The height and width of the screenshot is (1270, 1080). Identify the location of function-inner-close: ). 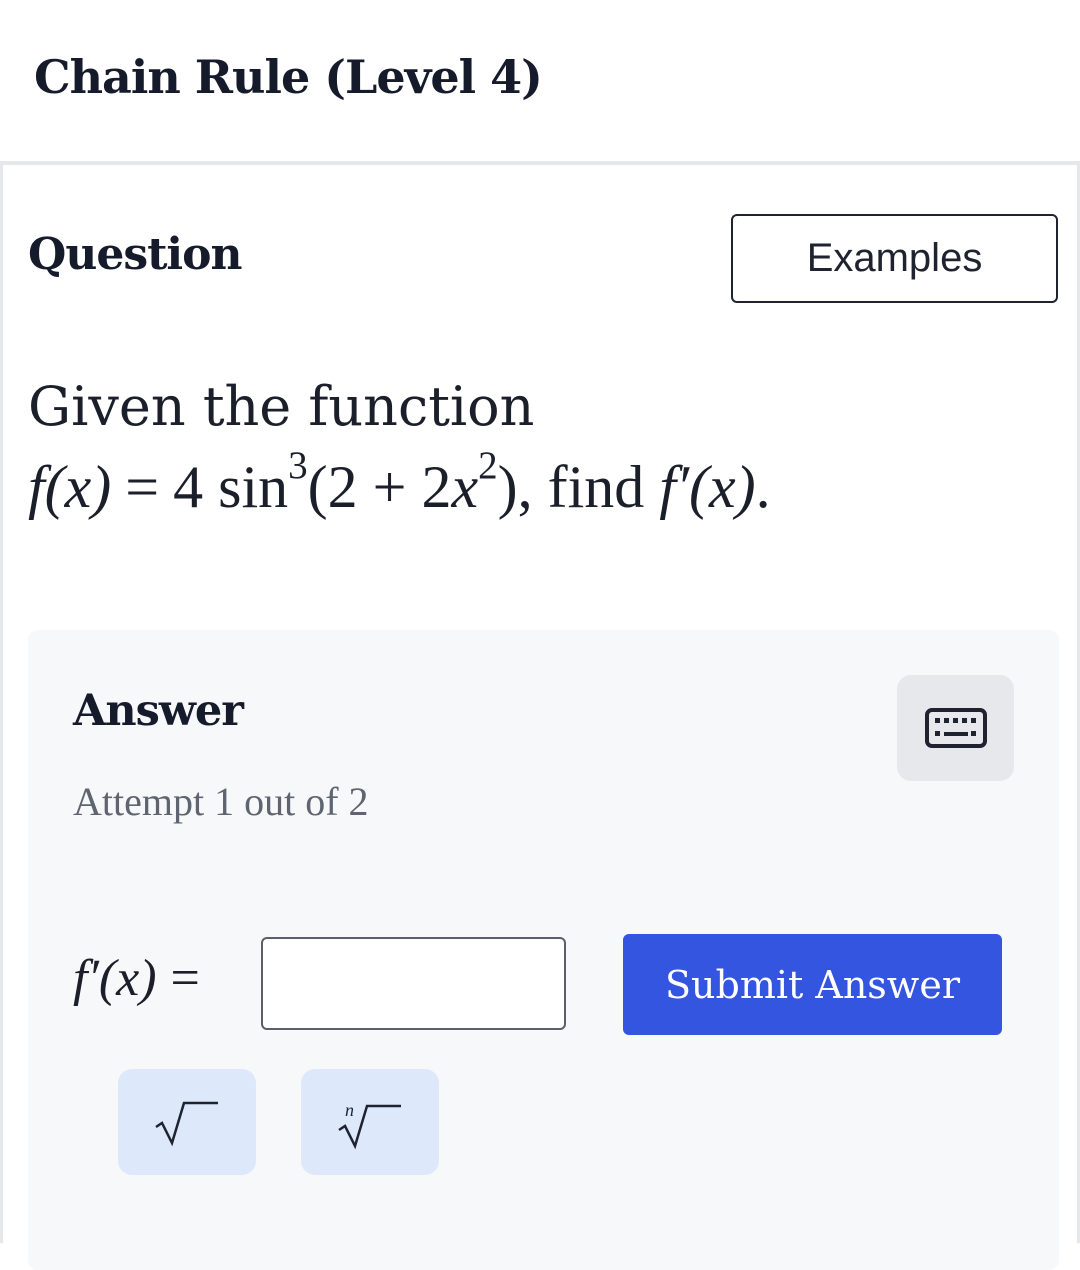
(507, 487).